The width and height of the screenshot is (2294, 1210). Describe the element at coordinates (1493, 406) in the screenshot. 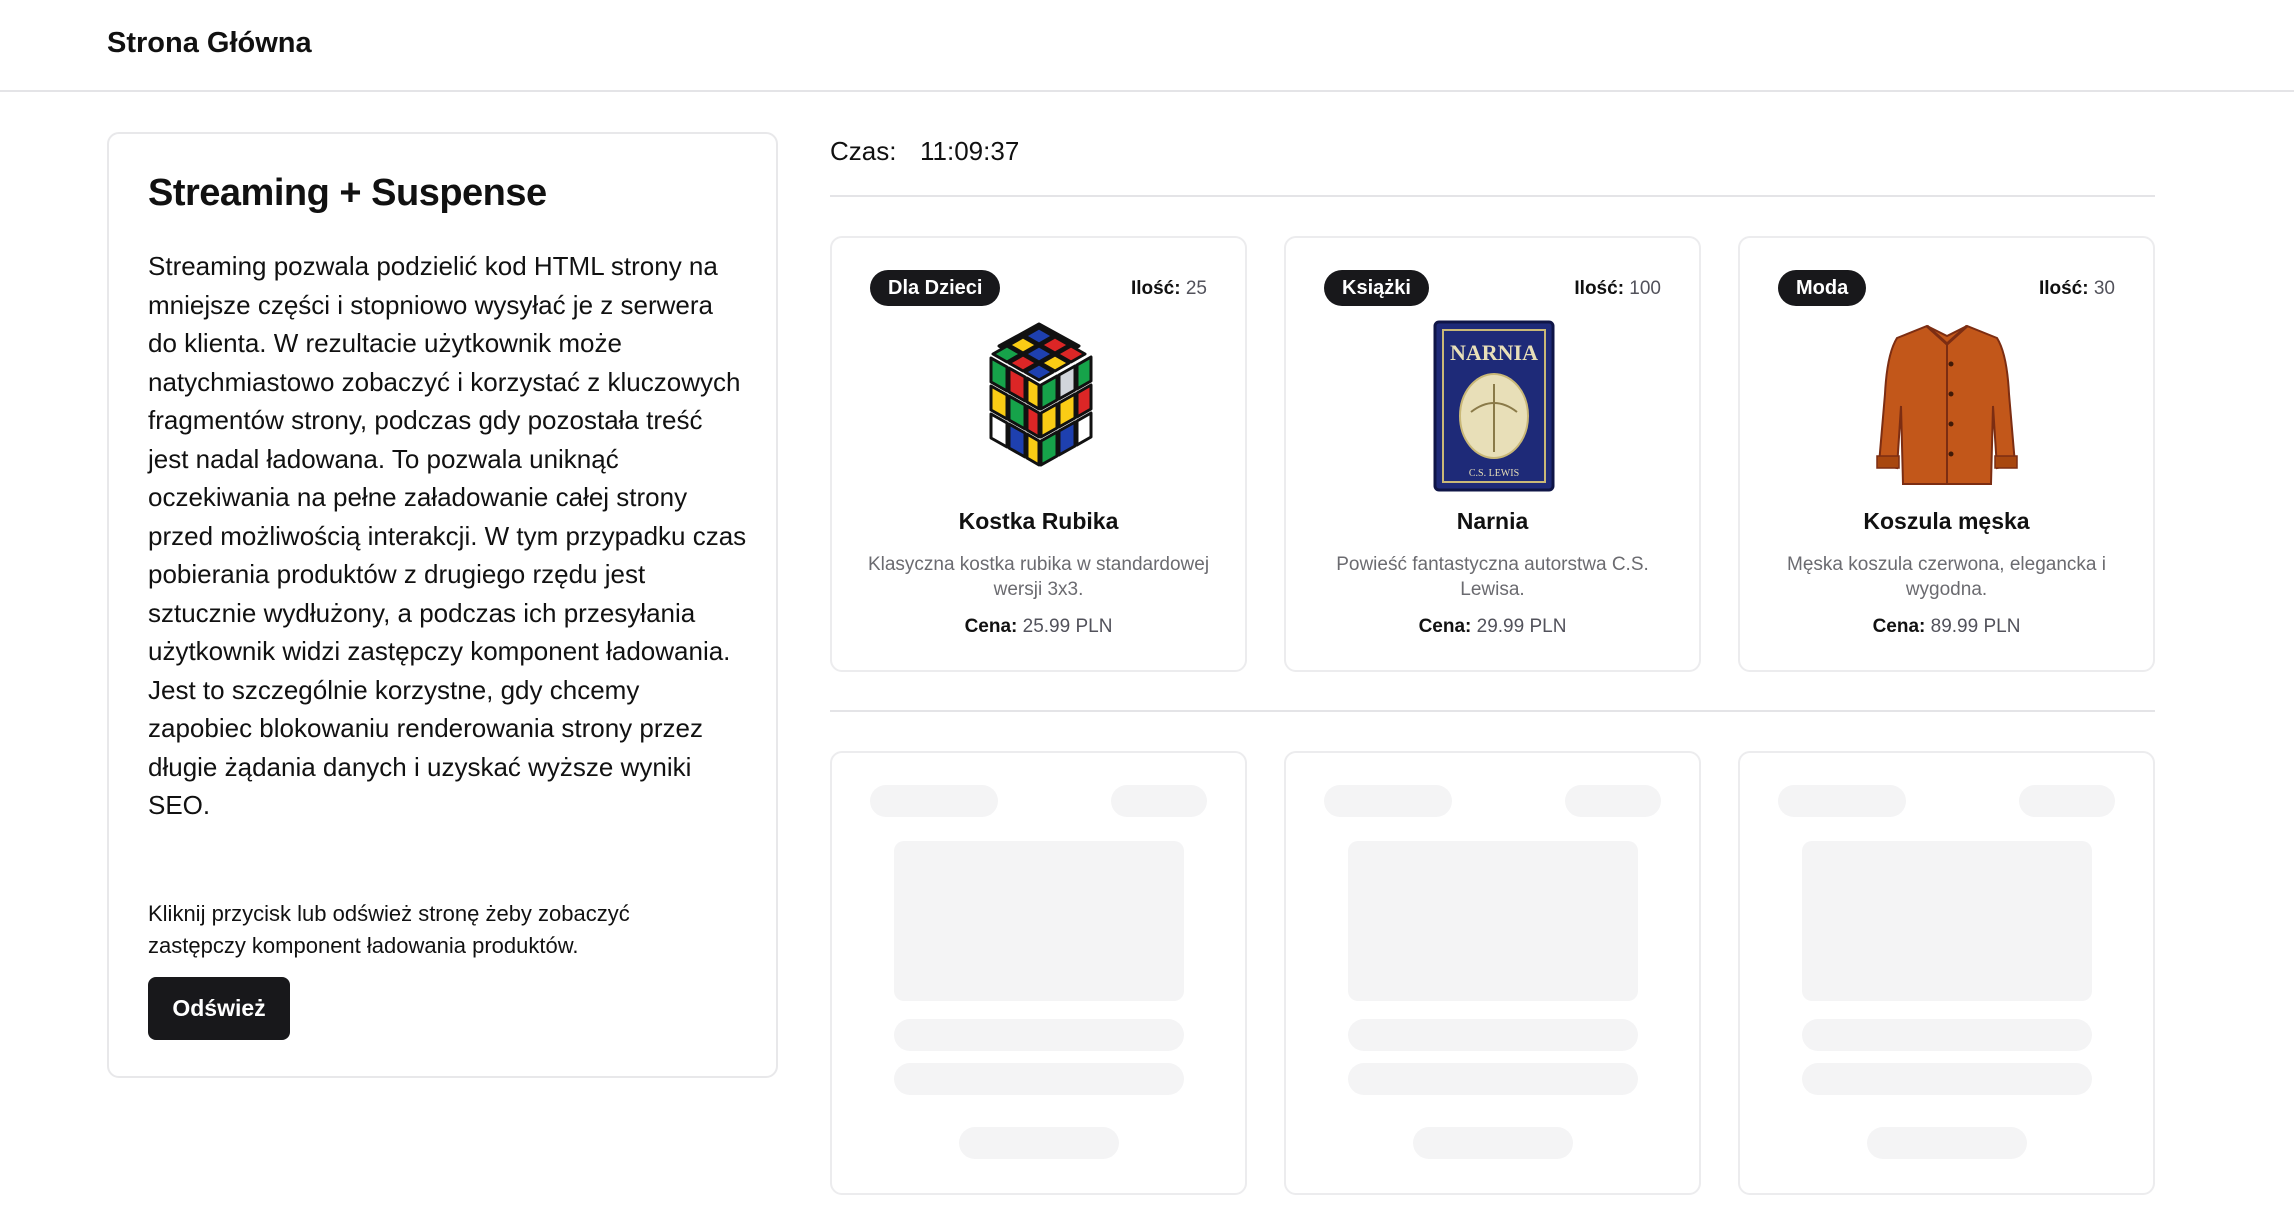

I see `narnia-book-image: NARNIA C.S. LEWIS` at that location.